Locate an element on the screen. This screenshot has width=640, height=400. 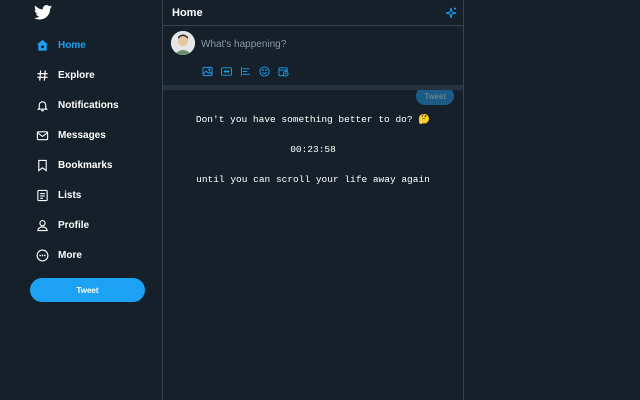
avatar is located at coordinates (183, 43).